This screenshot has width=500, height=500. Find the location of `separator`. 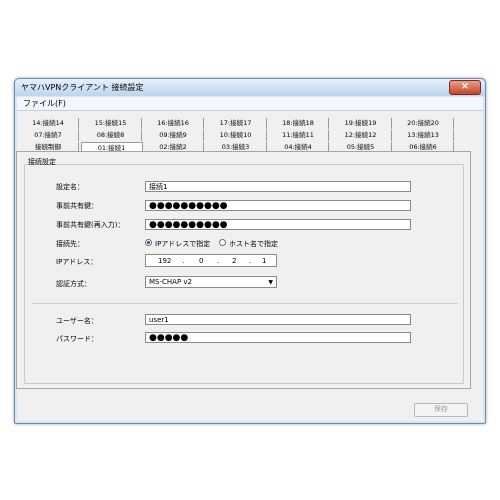

separator is located at coordinates (245, 303).